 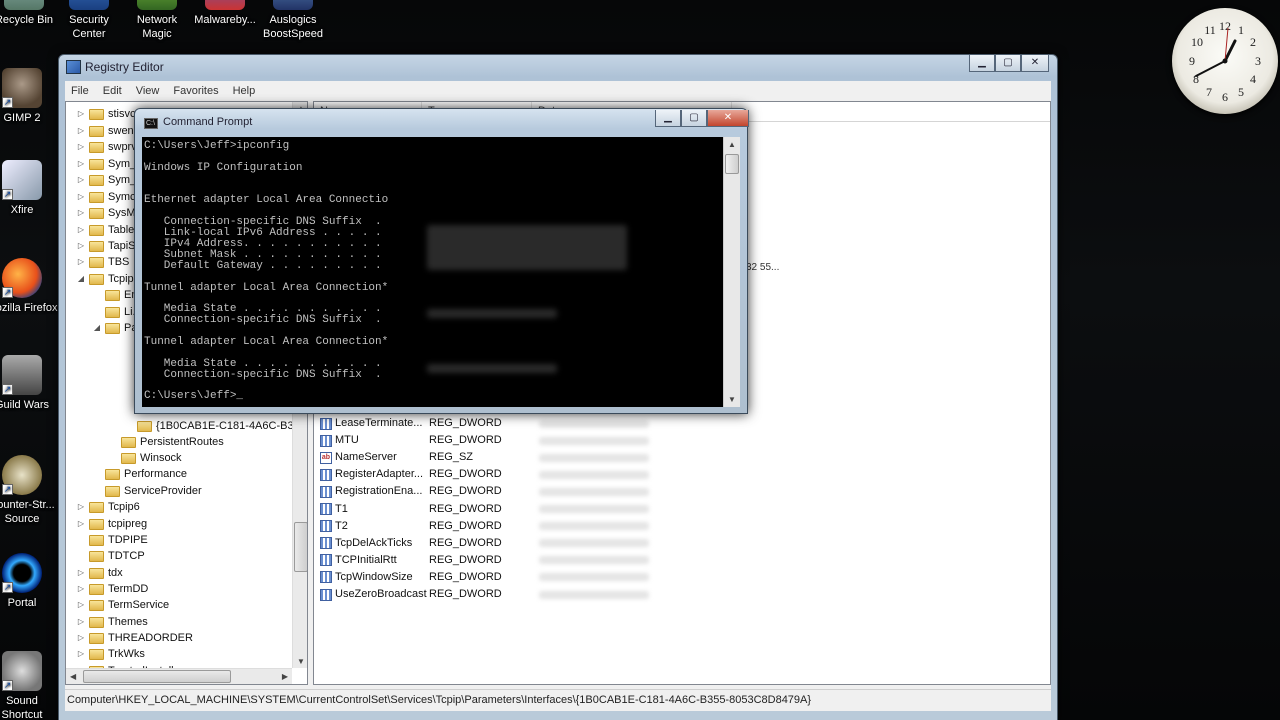 What do you see at coordinates (27, 512) in the screenshot?
I see `desktop-icon-label: Counter-Str... Source` at bounding box center [27, 512].